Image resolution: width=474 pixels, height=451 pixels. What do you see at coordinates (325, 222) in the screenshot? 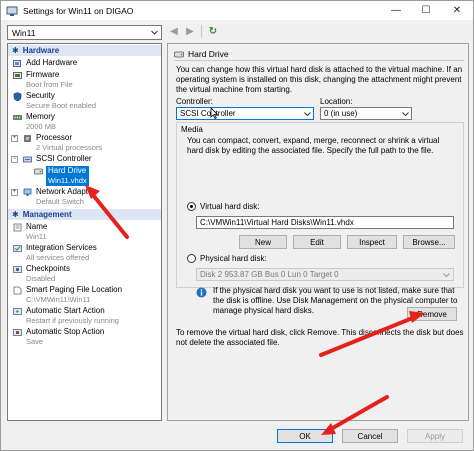
I see `vhd-path-input: C:\VMWin11\Virtual Hard Disks\Win11.vhdx` at bounding box center [325, 222].